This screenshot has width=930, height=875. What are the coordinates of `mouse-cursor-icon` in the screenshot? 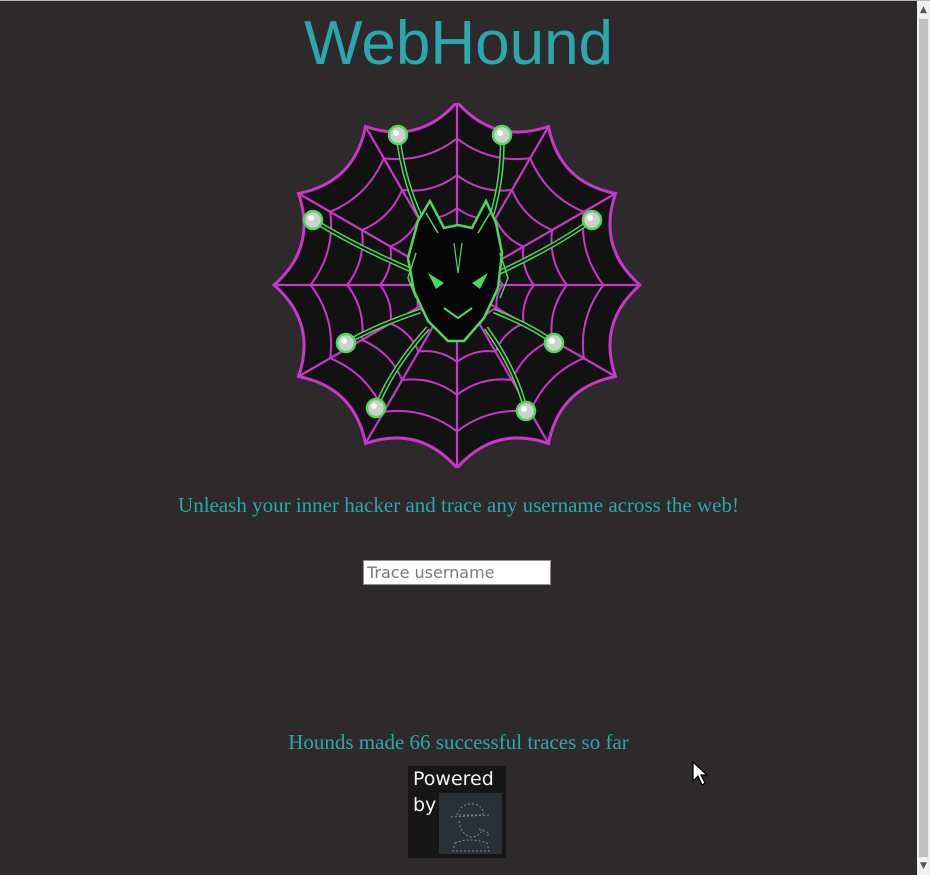 It's located at (700, 773).